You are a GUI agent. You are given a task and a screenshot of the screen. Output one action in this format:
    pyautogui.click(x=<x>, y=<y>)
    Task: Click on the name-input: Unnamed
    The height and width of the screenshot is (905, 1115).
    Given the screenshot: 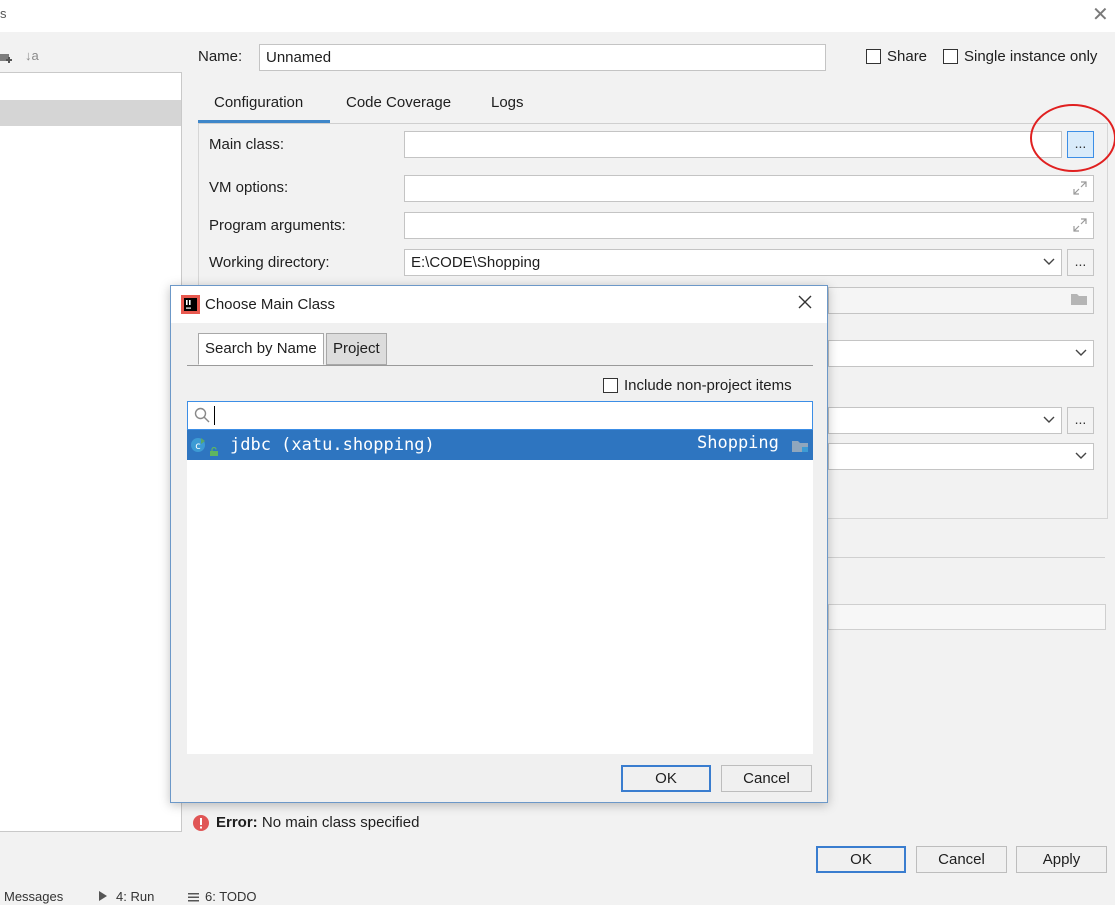 What is the action you would take?
    pyautogui.click(x=542, y=57)
    